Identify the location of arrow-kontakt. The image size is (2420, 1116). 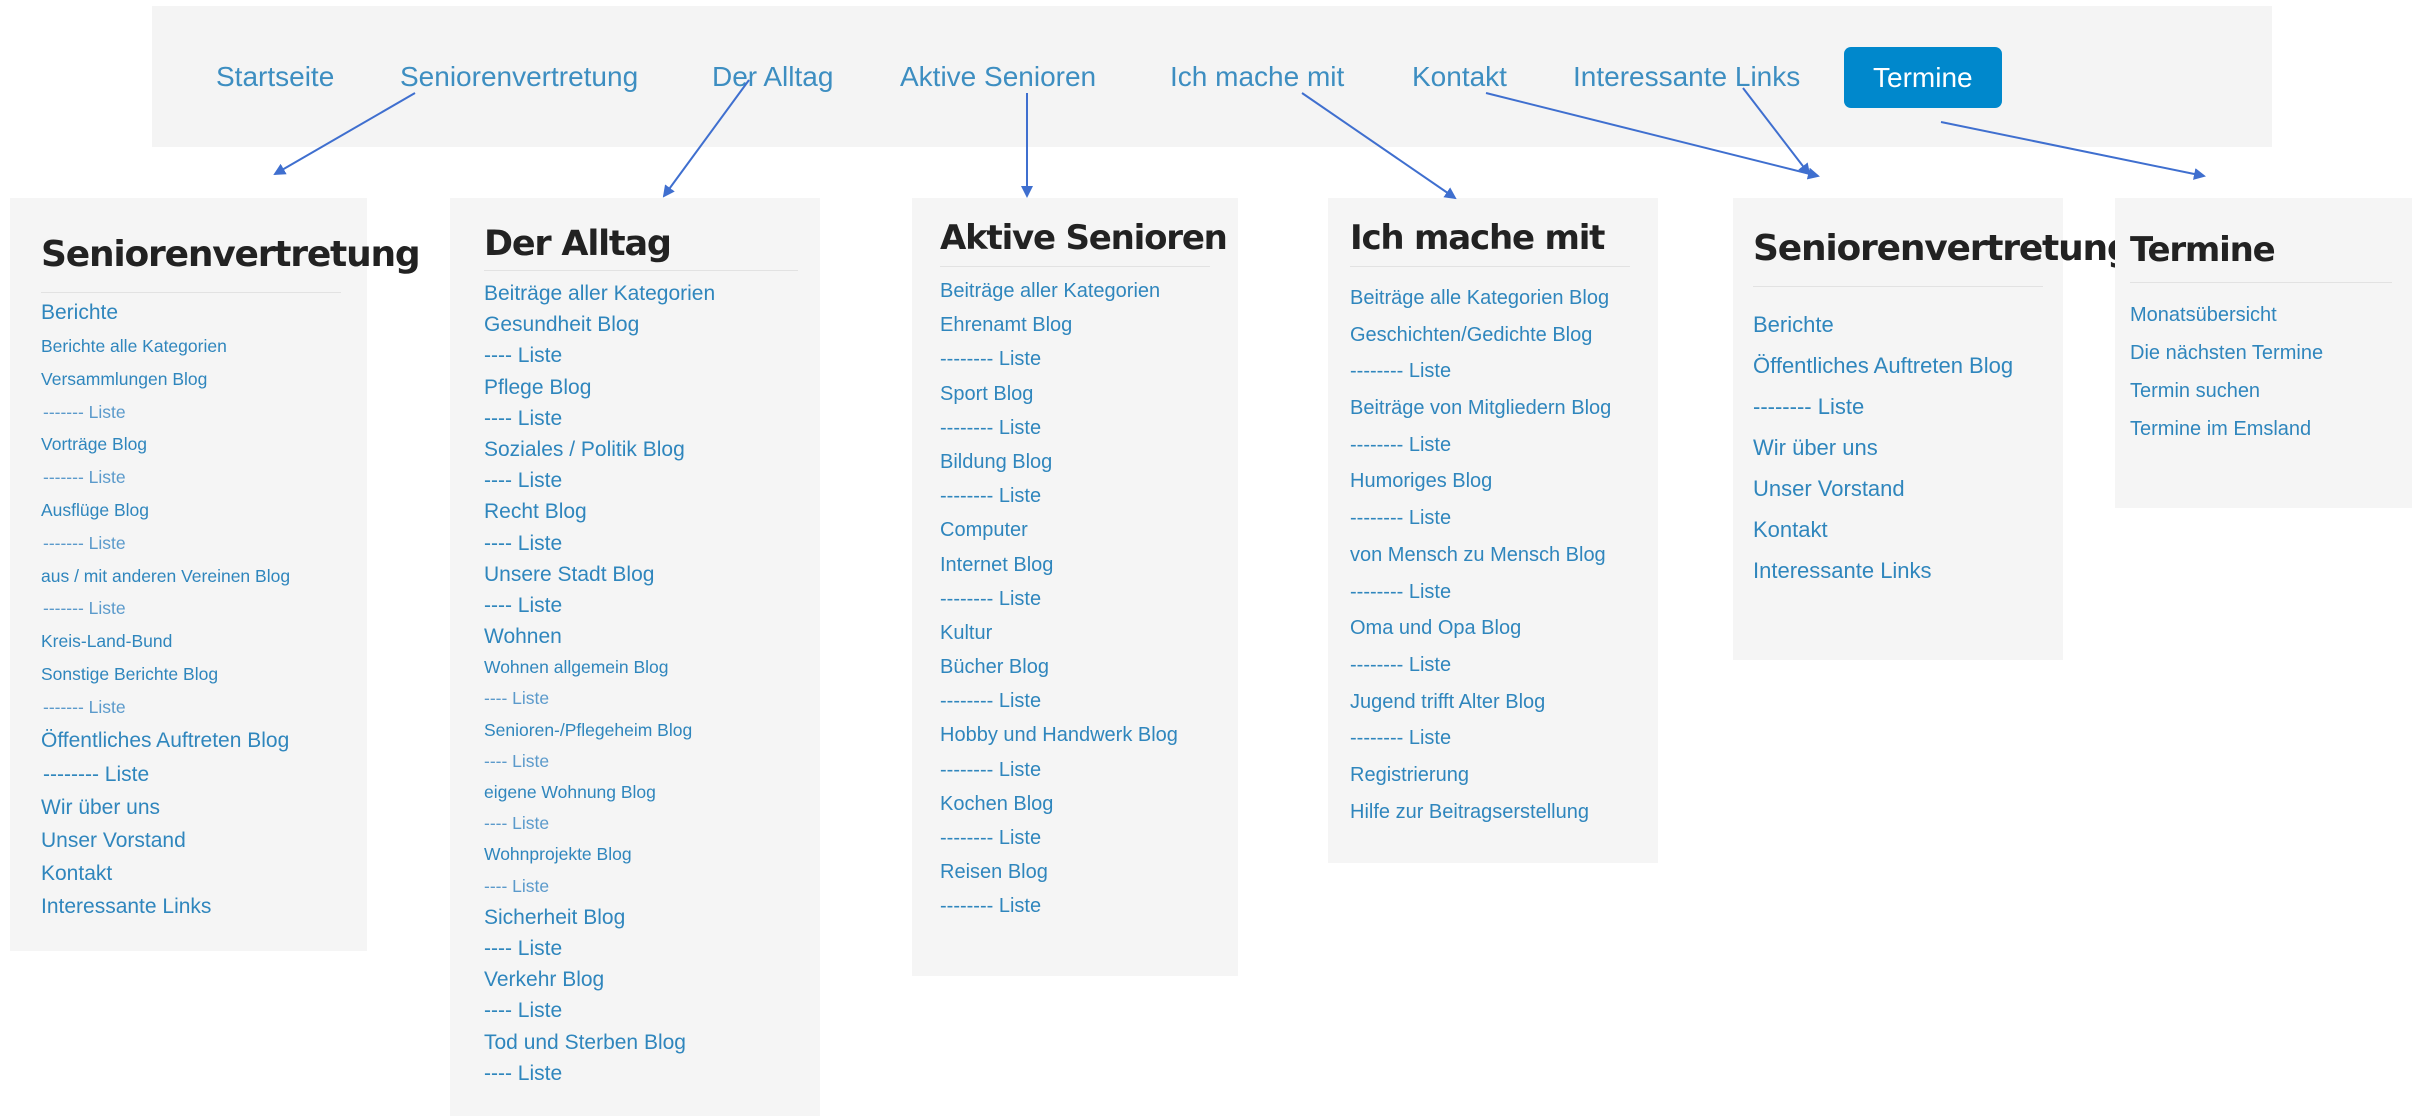
(1652, 136).